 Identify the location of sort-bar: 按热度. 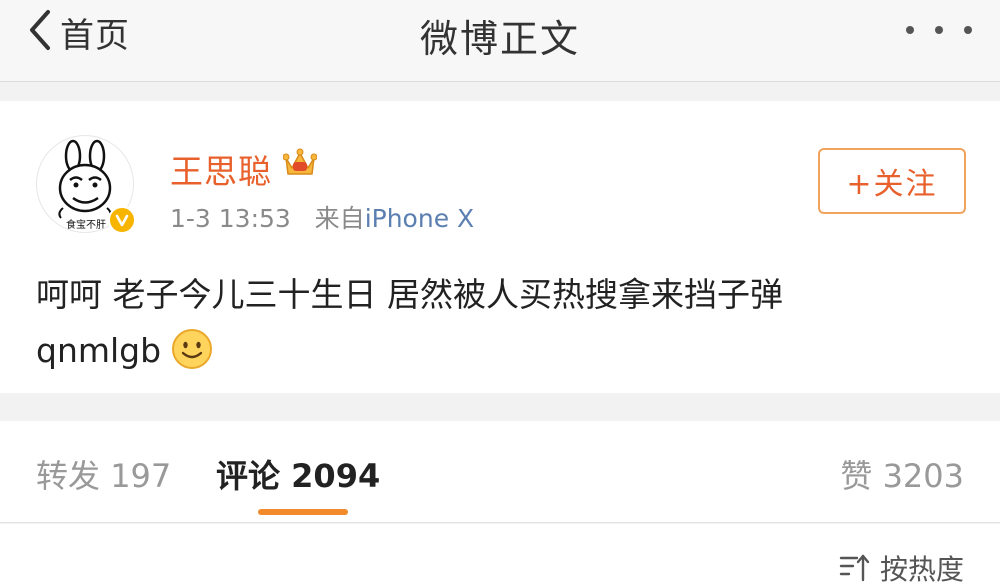
(500, 555).